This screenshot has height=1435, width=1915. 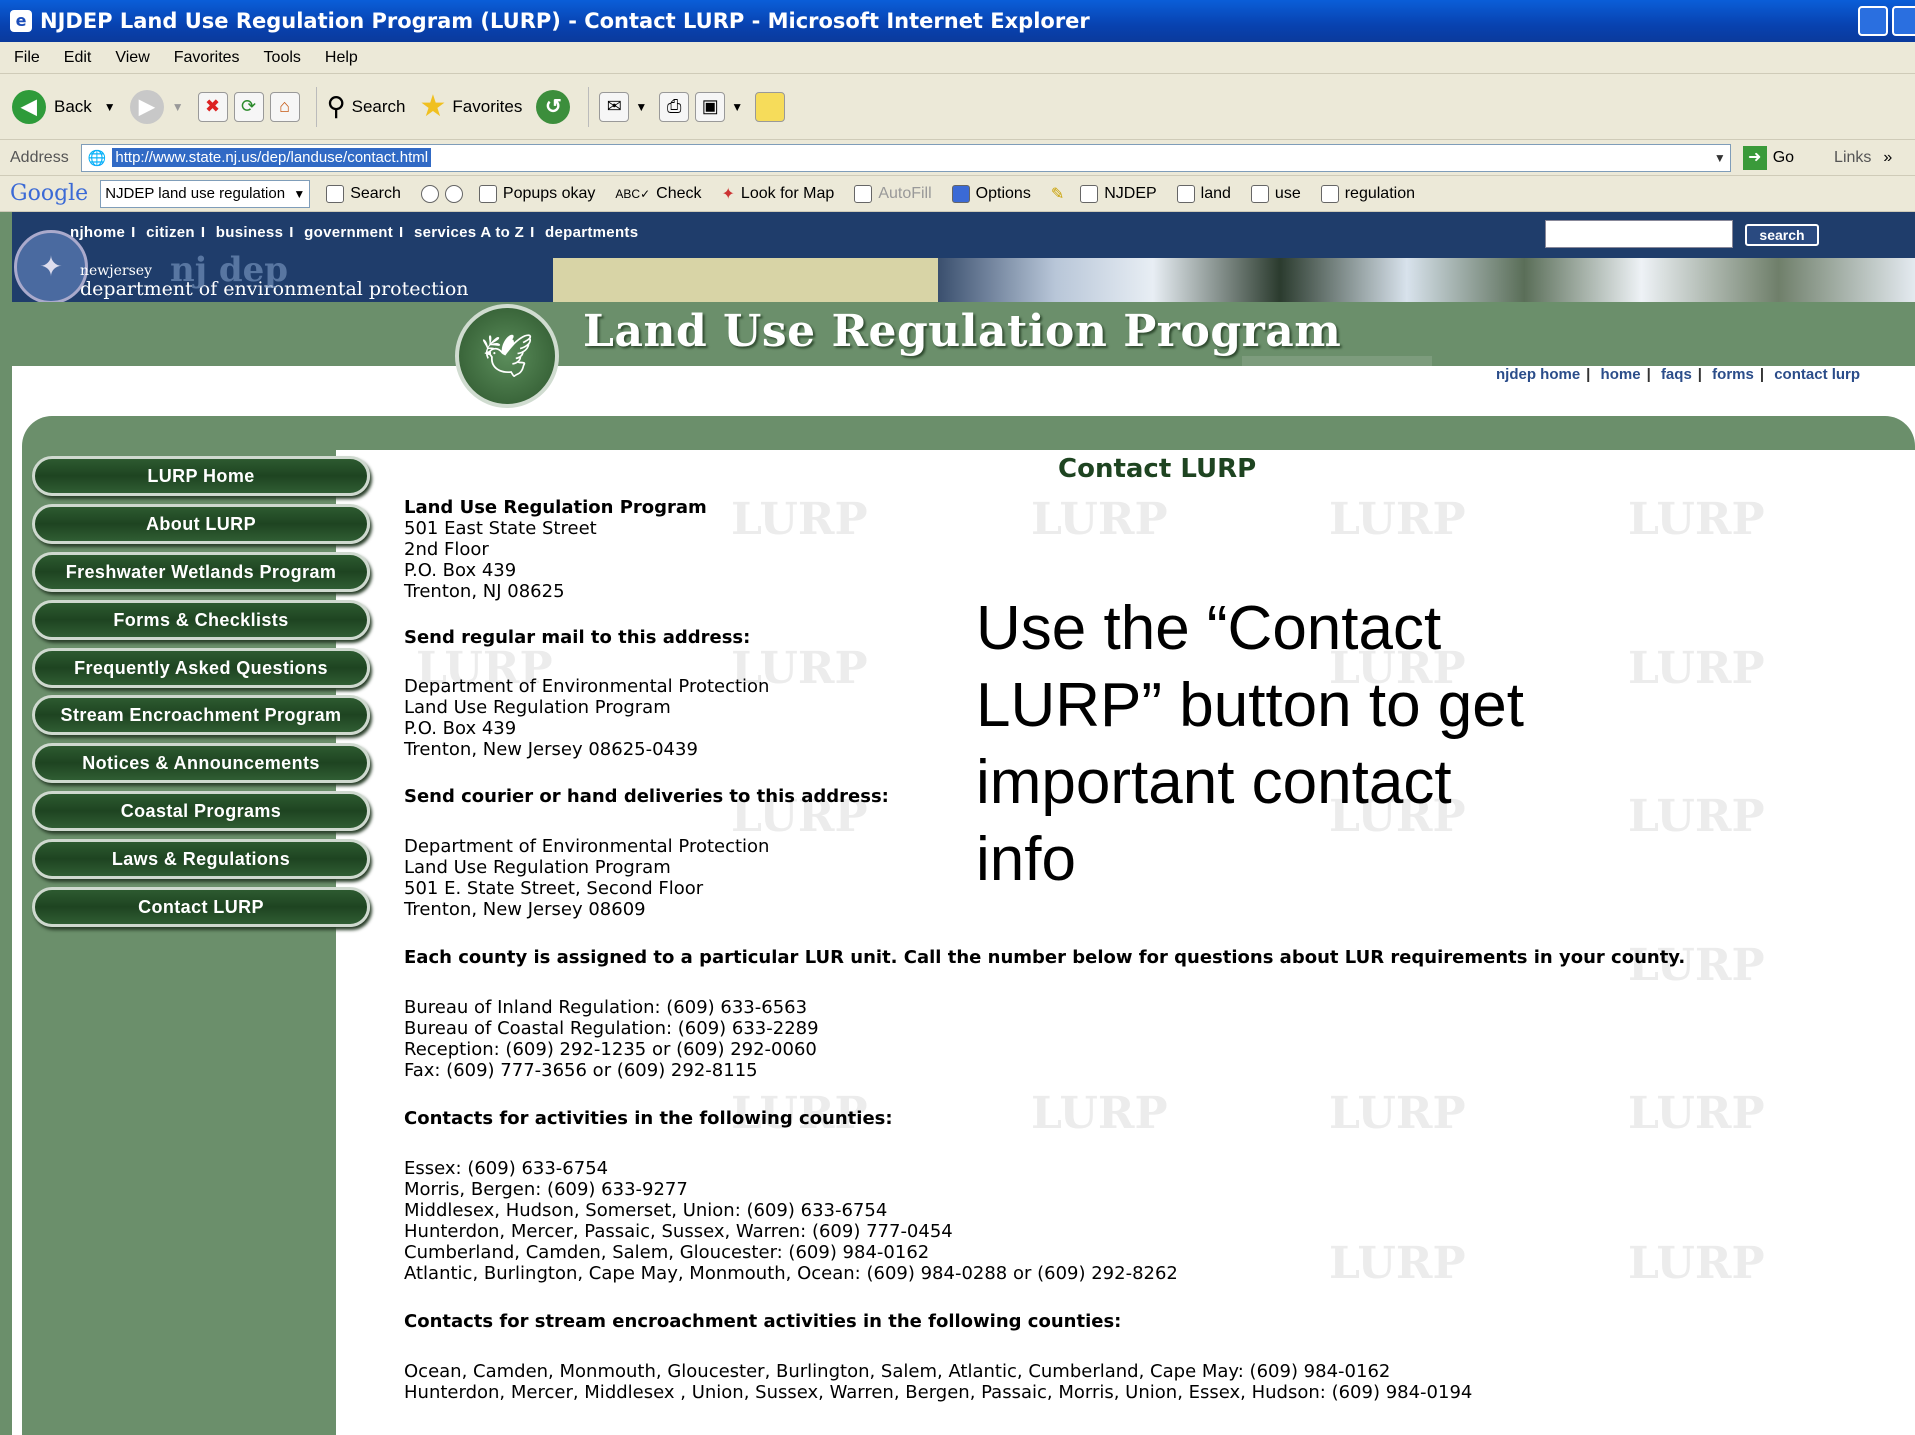 I want to click on sidebar-item-forms-checklists: Forms & Checklists, so click(x=201, y=620).